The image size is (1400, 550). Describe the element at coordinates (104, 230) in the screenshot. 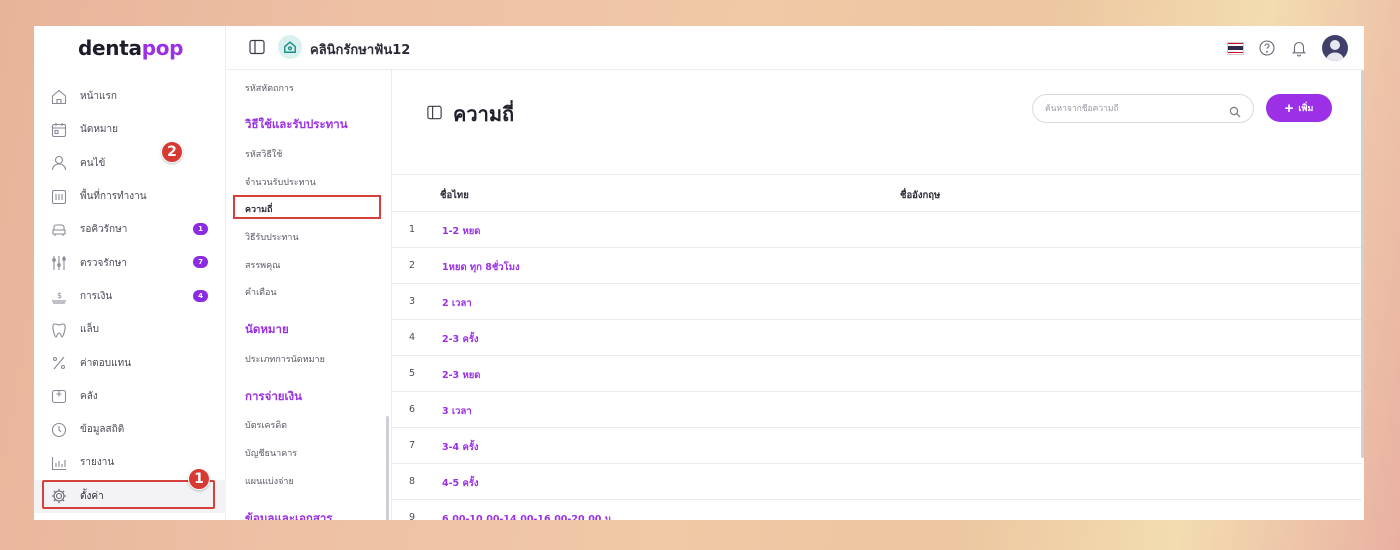

I see `sidebar-item-label: รอคิวรักษา` at that location.